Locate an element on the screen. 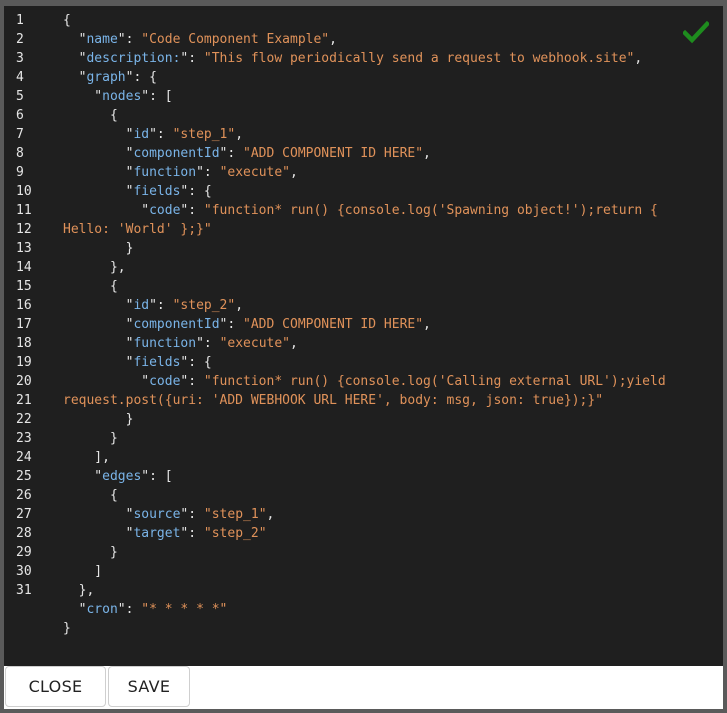 Image resolution: width=727 pixels, height=713 pixels. code-line: "nodes": [ is located at coordinates (117, 96).